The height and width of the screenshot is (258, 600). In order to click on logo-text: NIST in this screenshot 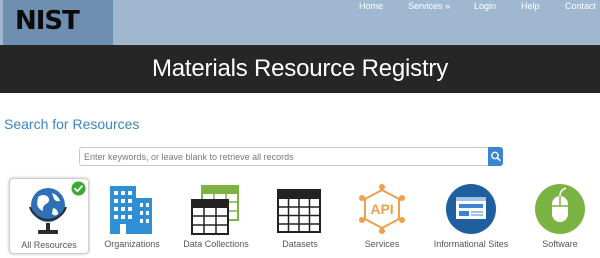, I will do `click(47, 21)`.